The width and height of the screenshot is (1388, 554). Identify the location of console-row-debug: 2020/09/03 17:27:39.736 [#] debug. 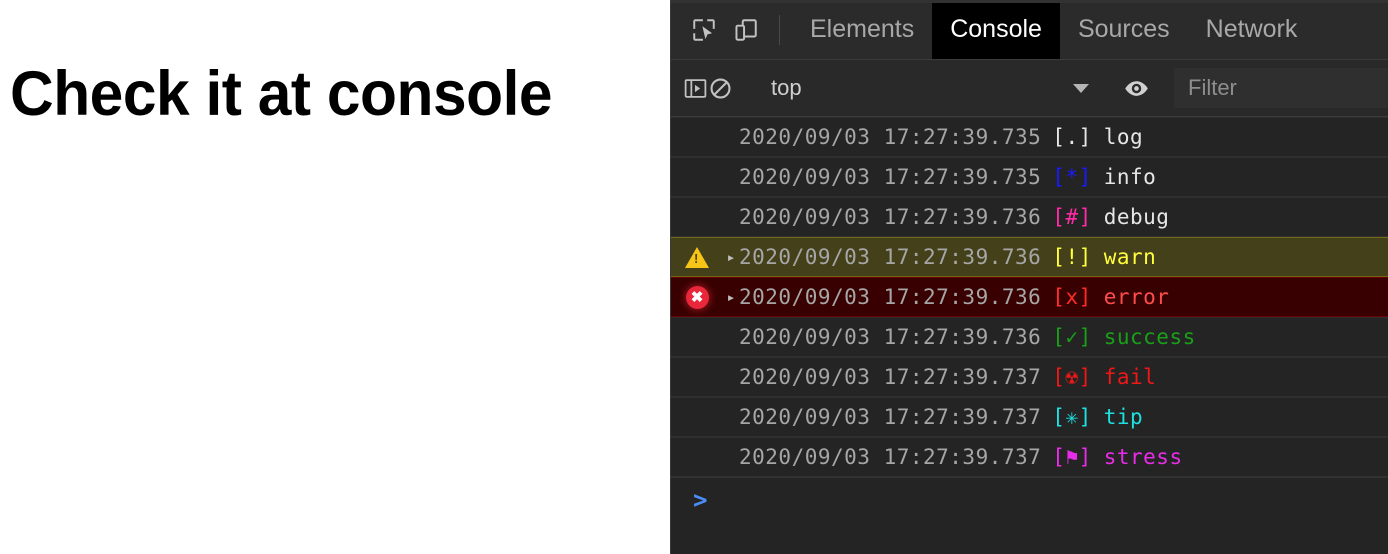
(1029, 217).